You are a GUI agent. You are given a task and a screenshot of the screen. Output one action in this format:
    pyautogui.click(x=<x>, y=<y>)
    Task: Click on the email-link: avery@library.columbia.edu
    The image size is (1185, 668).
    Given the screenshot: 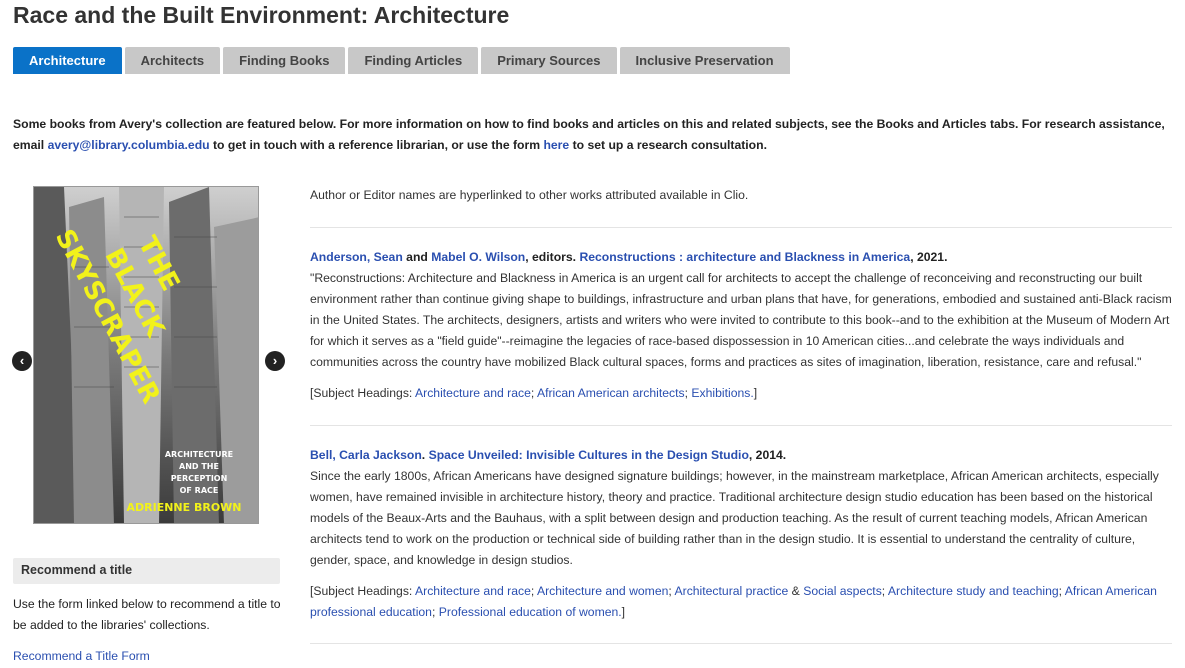 What is the action you would take?
    pyautogui.click(x=129, y=145)
    